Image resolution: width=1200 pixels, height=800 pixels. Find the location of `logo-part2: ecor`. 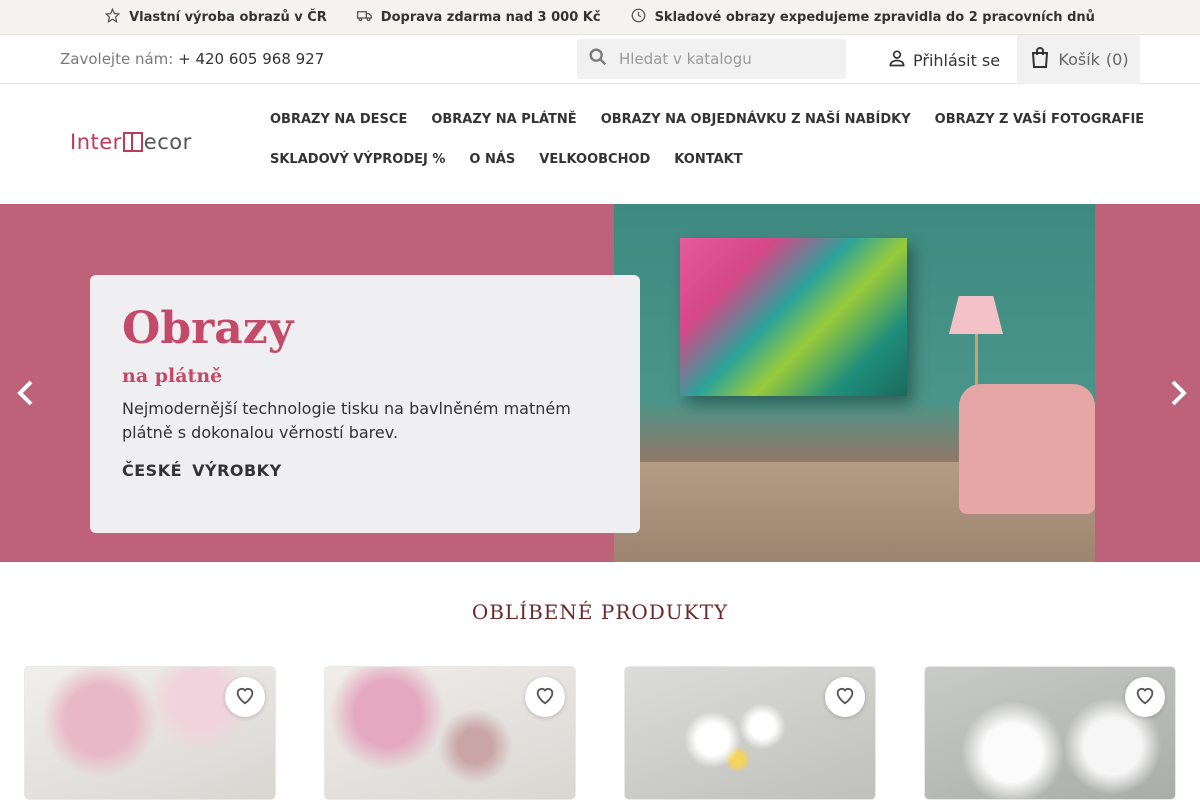

logo-part2: ecor is located at coordinates (167, 142).